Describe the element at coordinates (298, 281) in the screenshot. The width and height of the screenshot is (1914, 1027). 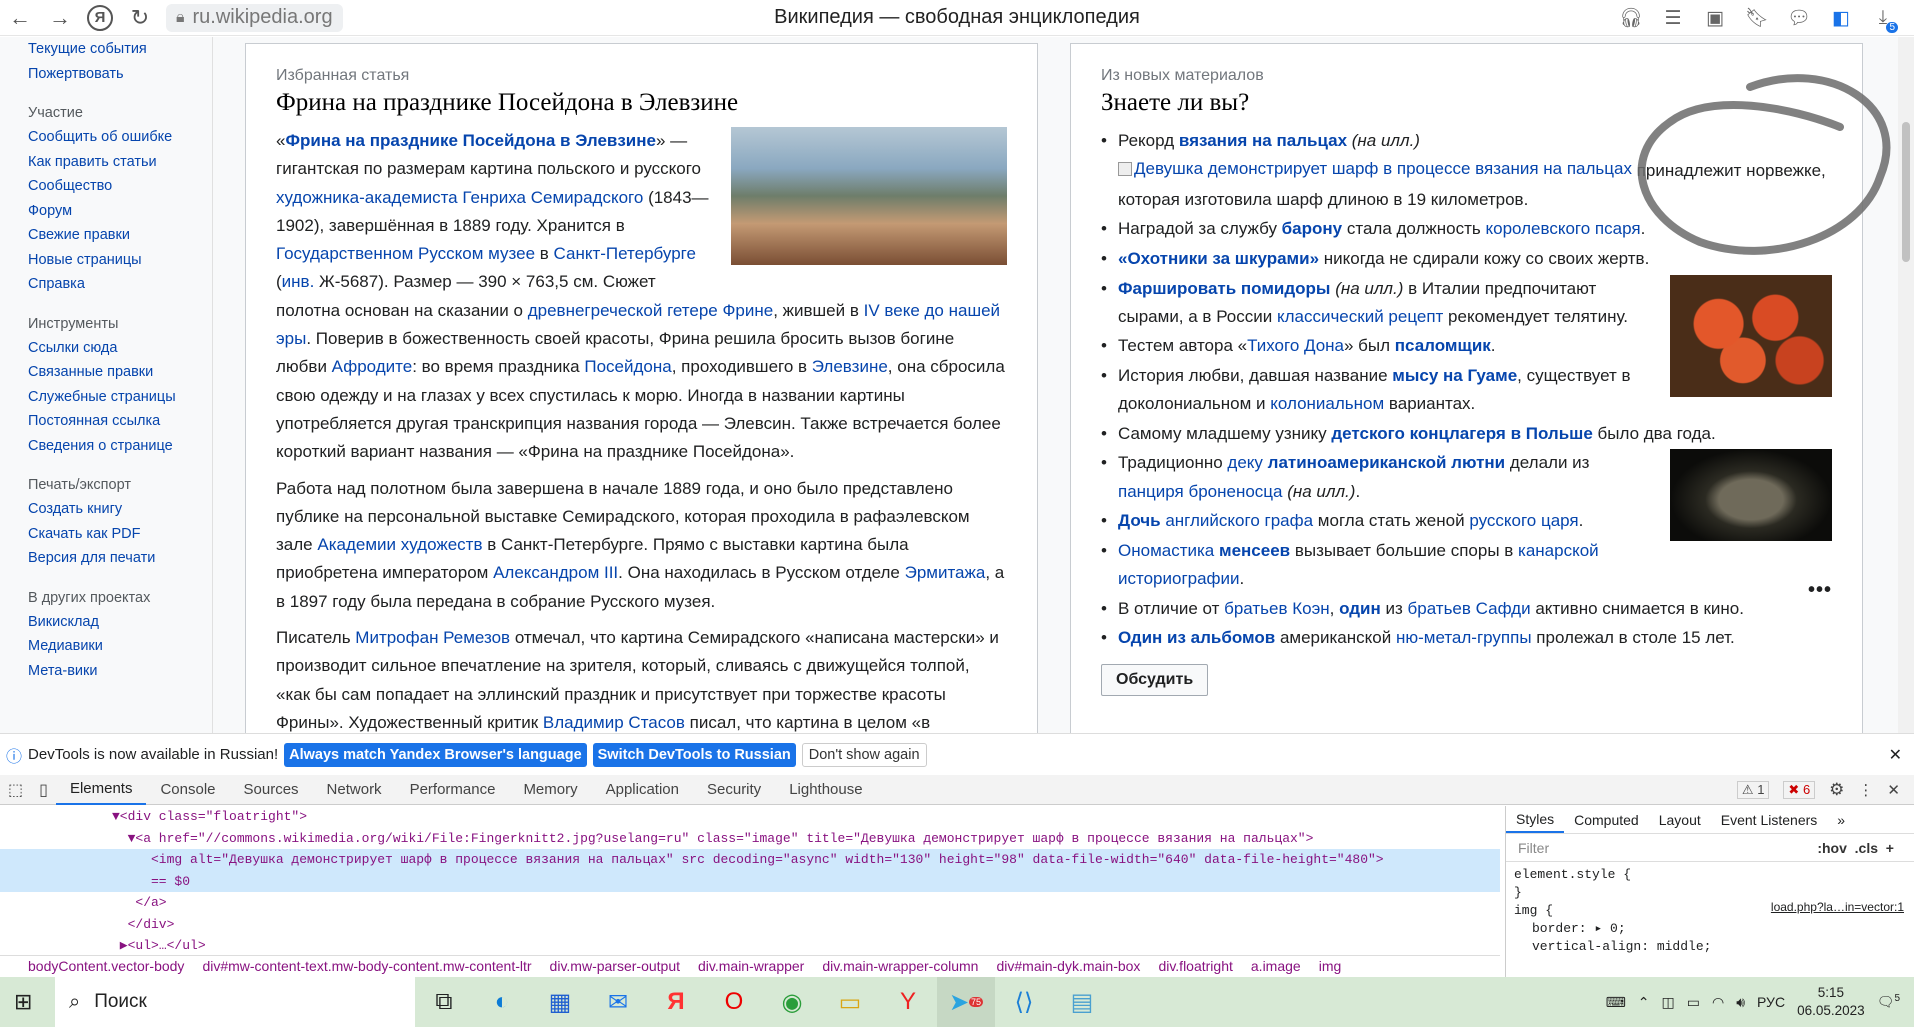
I see `wiki-link: инв.` at that location.